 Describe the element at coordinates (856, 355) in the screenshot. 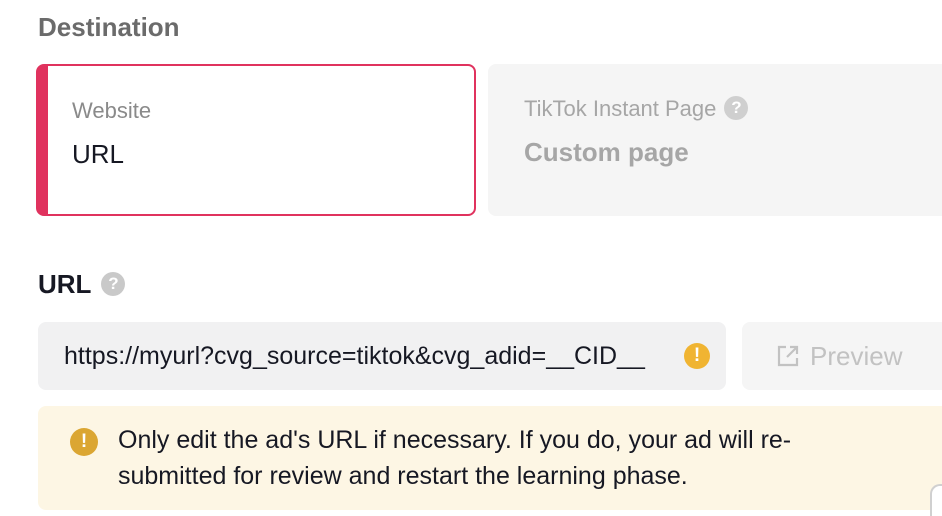

I see `preview-button-label: Preview` at that location.